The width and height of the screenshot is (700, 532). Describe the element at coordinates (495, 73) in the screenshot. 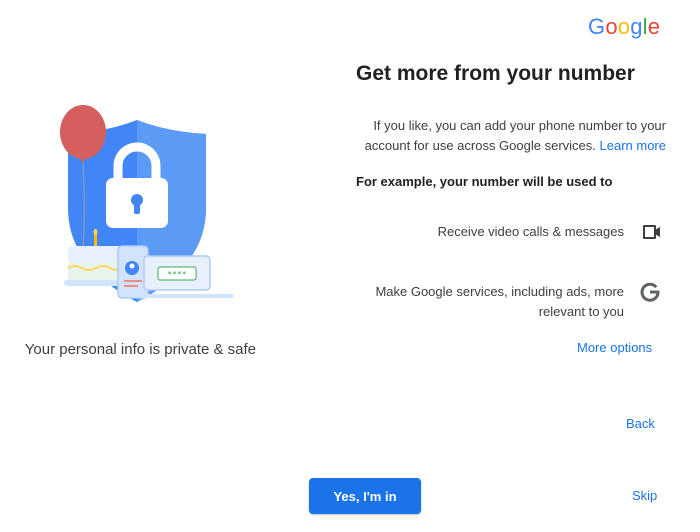

I see `page-title: Get more from your number` at that location.